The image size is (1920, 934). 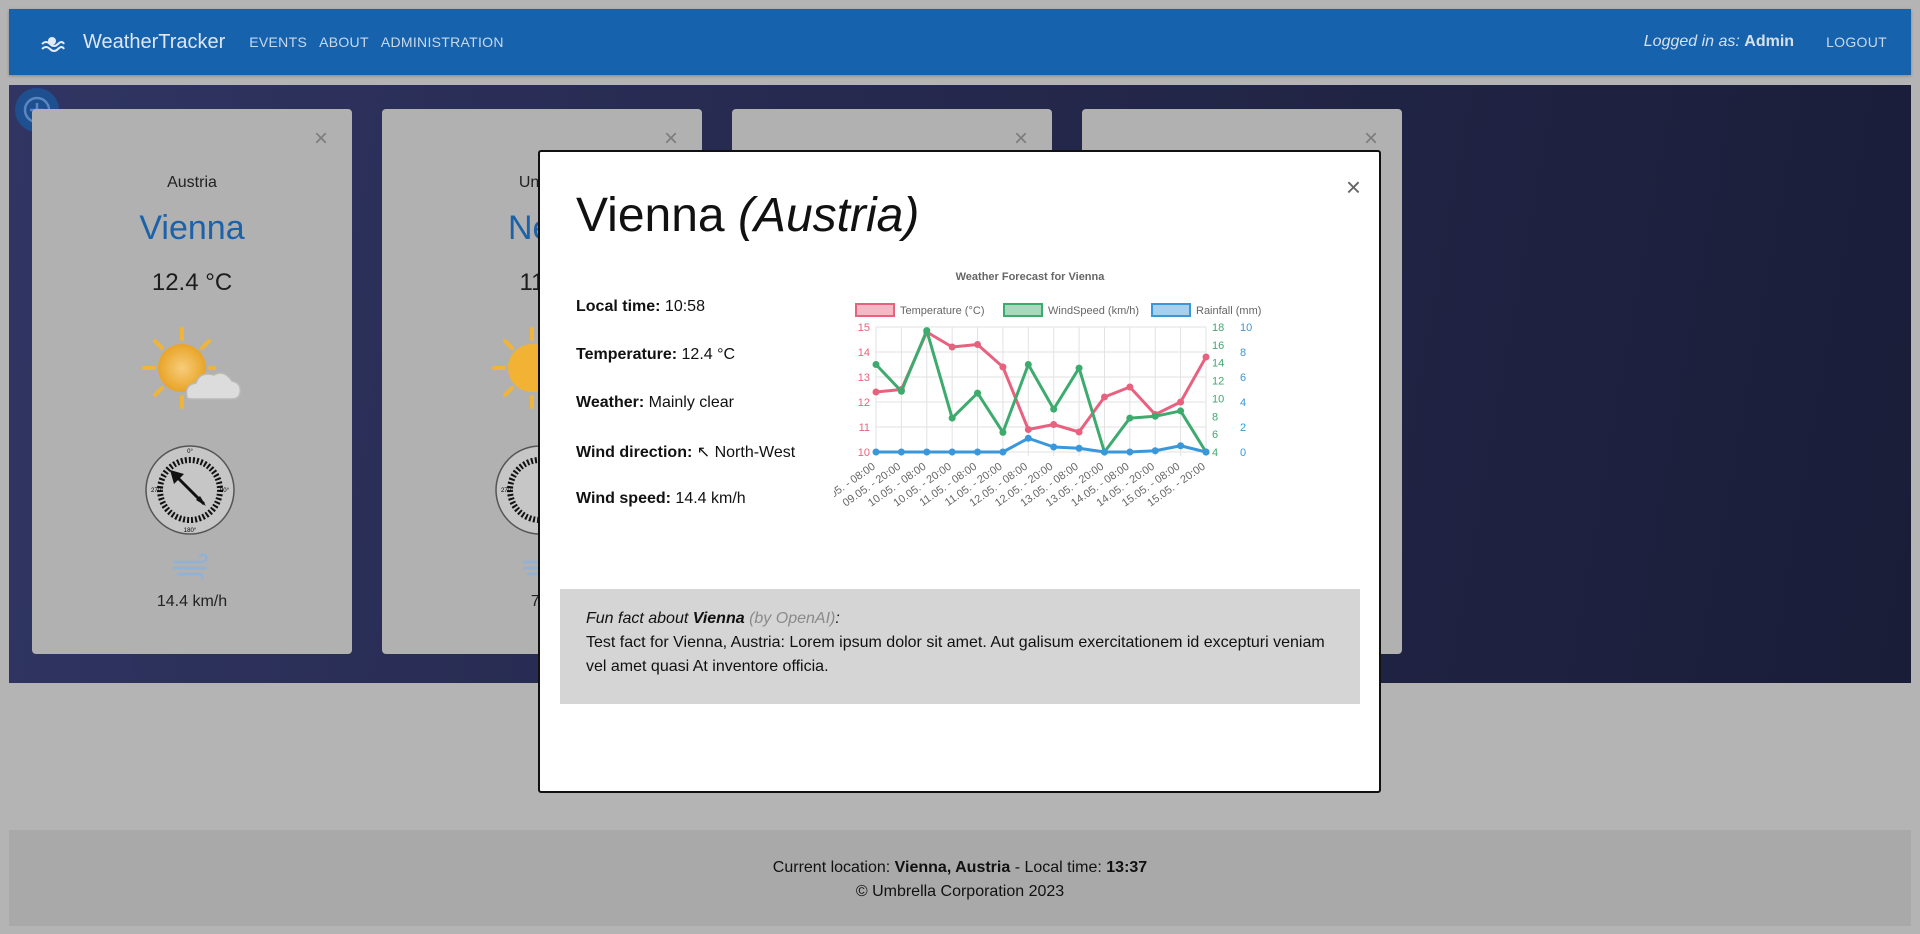 What do you see at coordinates (192, 182) in the screenshot?
I see `card-country: Austria` at bounding box center [192, 182].